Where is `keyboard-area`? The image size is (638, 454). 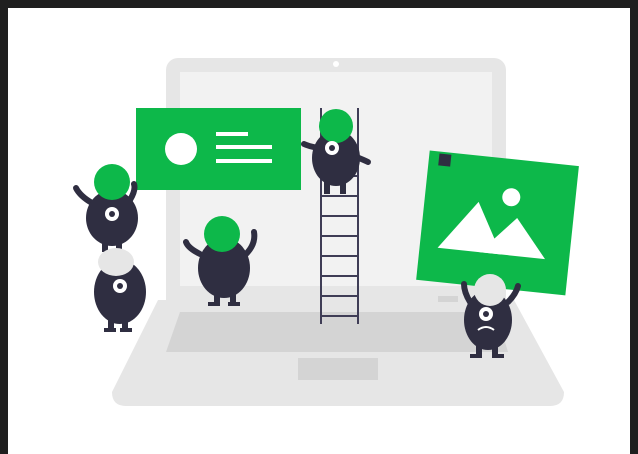 keyboard-area is located at coordinates (337, 332).